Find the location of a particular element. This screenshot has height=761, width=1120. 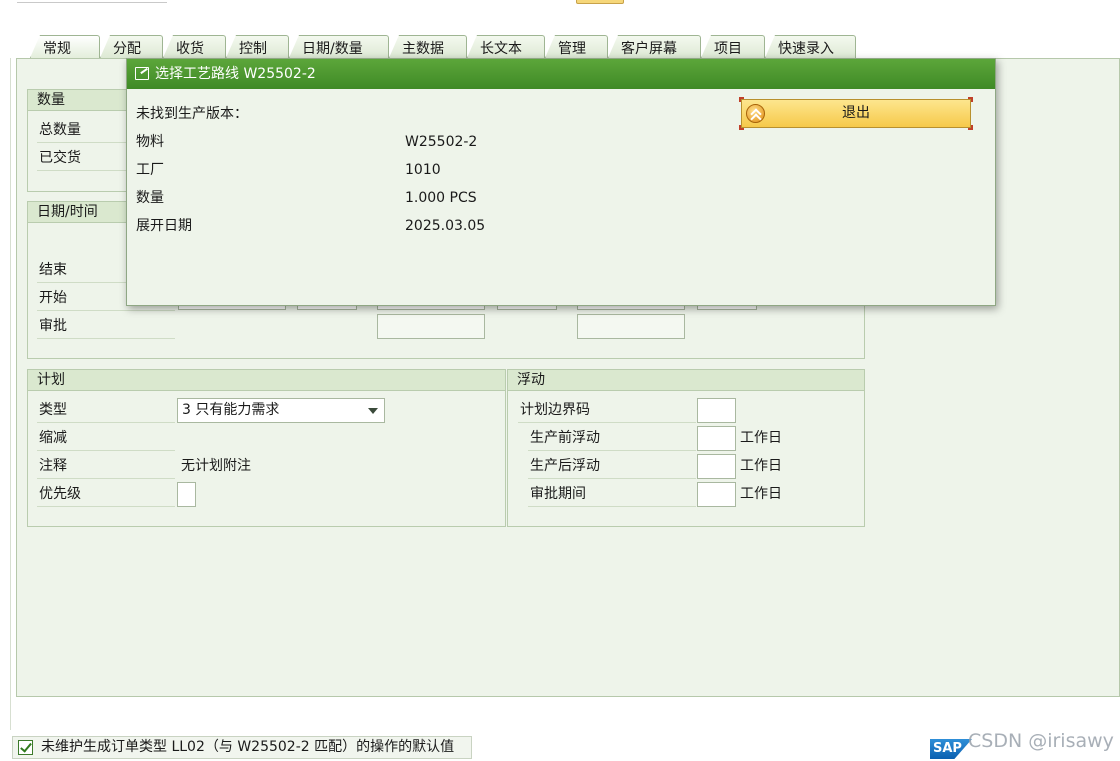

dialog-titlebar: 选择工艺路线 W25502-2 is located at coordinates (561, 74).